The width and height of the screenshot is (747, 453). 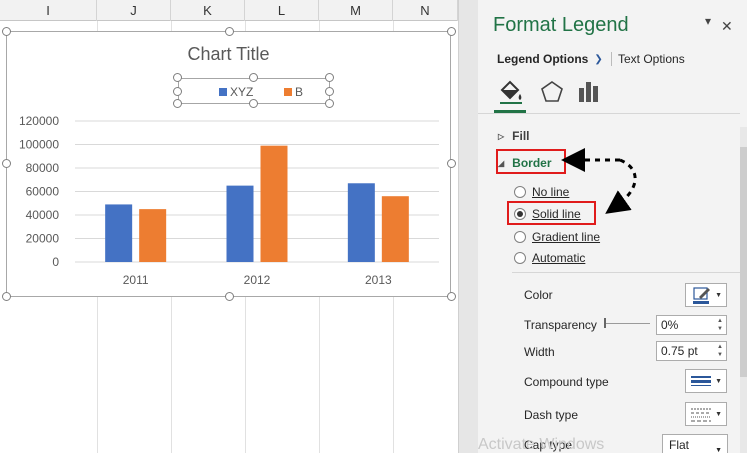 What do you see at coordinates (561, 25) in the screenshot?
I see `pane-title: Format Legend` at bounding box center [561, 25].